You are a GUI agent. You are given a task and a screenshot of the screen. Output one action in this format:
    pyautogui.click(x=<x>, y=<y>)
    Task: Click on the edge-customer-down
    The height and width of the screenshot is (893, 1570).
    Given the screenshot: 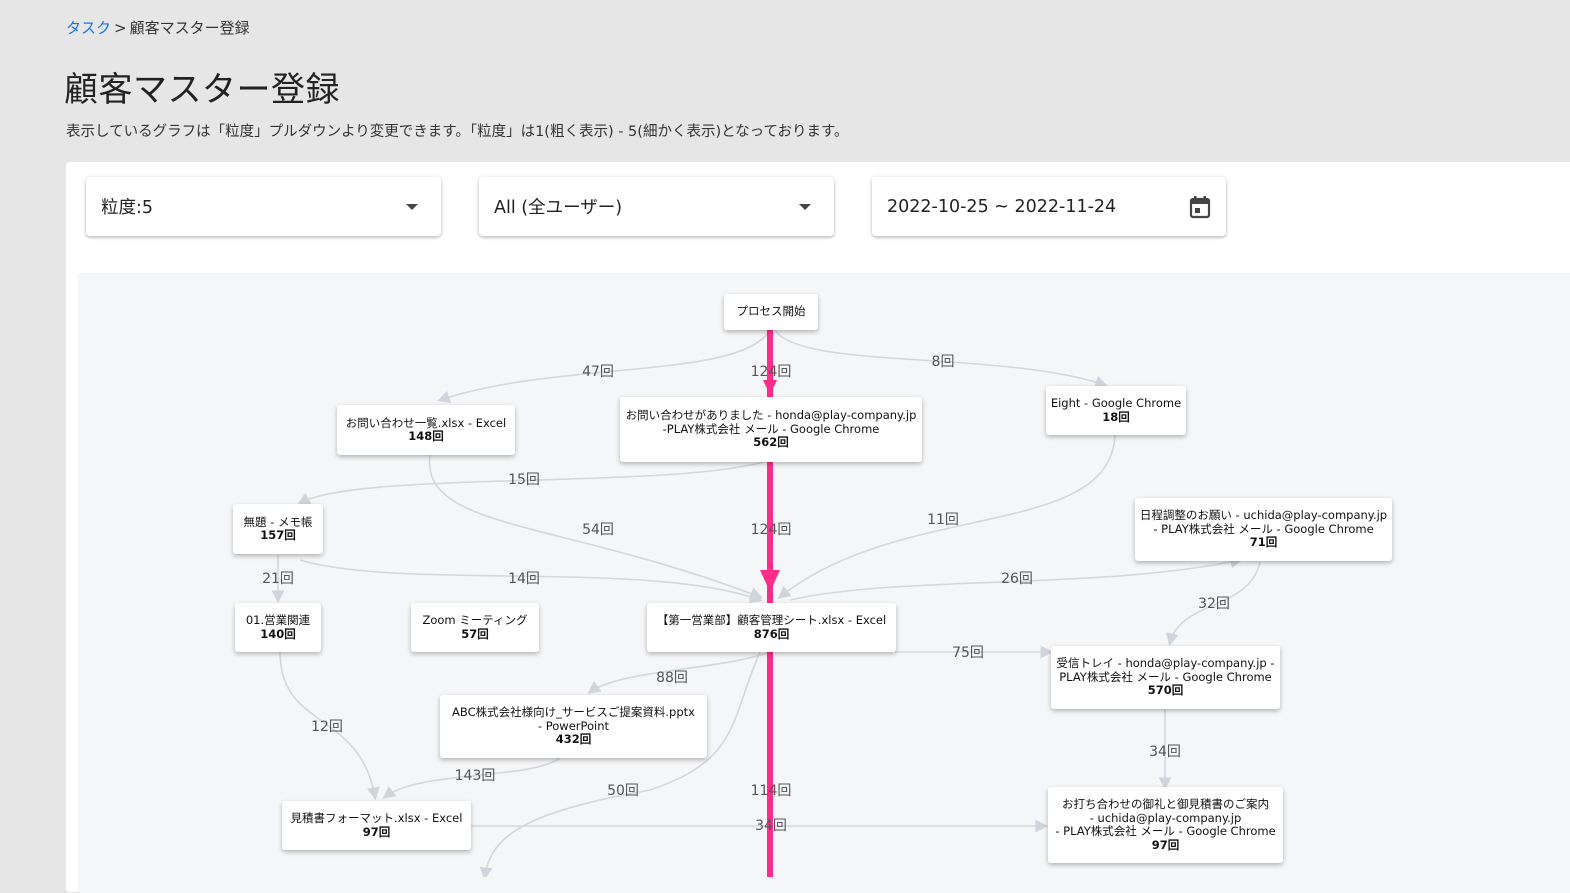 What is the action you would take?
    pyautogui.click(x=620, y=764)
    